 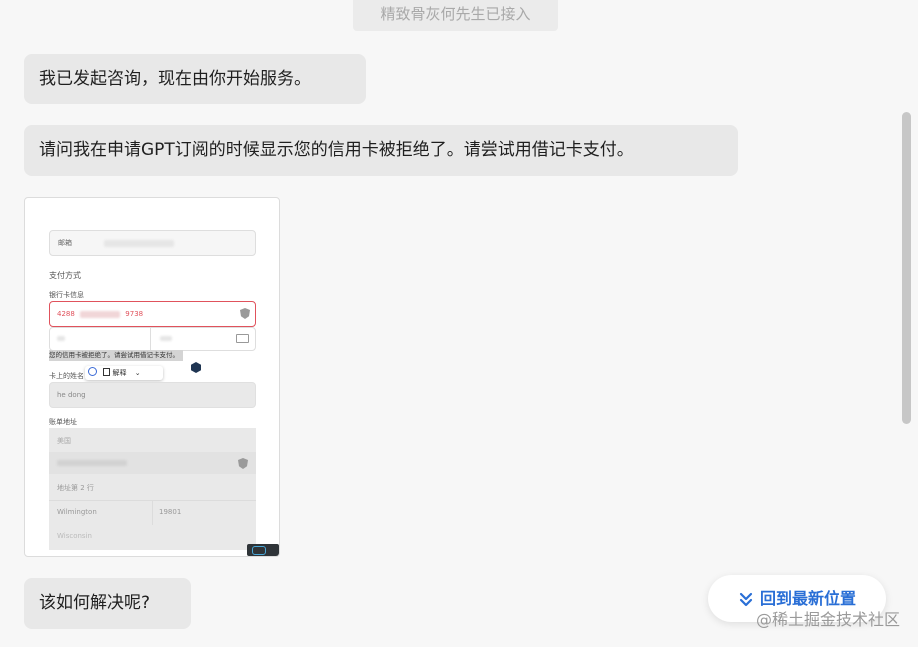 I want to click on sc-email-label: 邮箱, so click(x=65, y=243).